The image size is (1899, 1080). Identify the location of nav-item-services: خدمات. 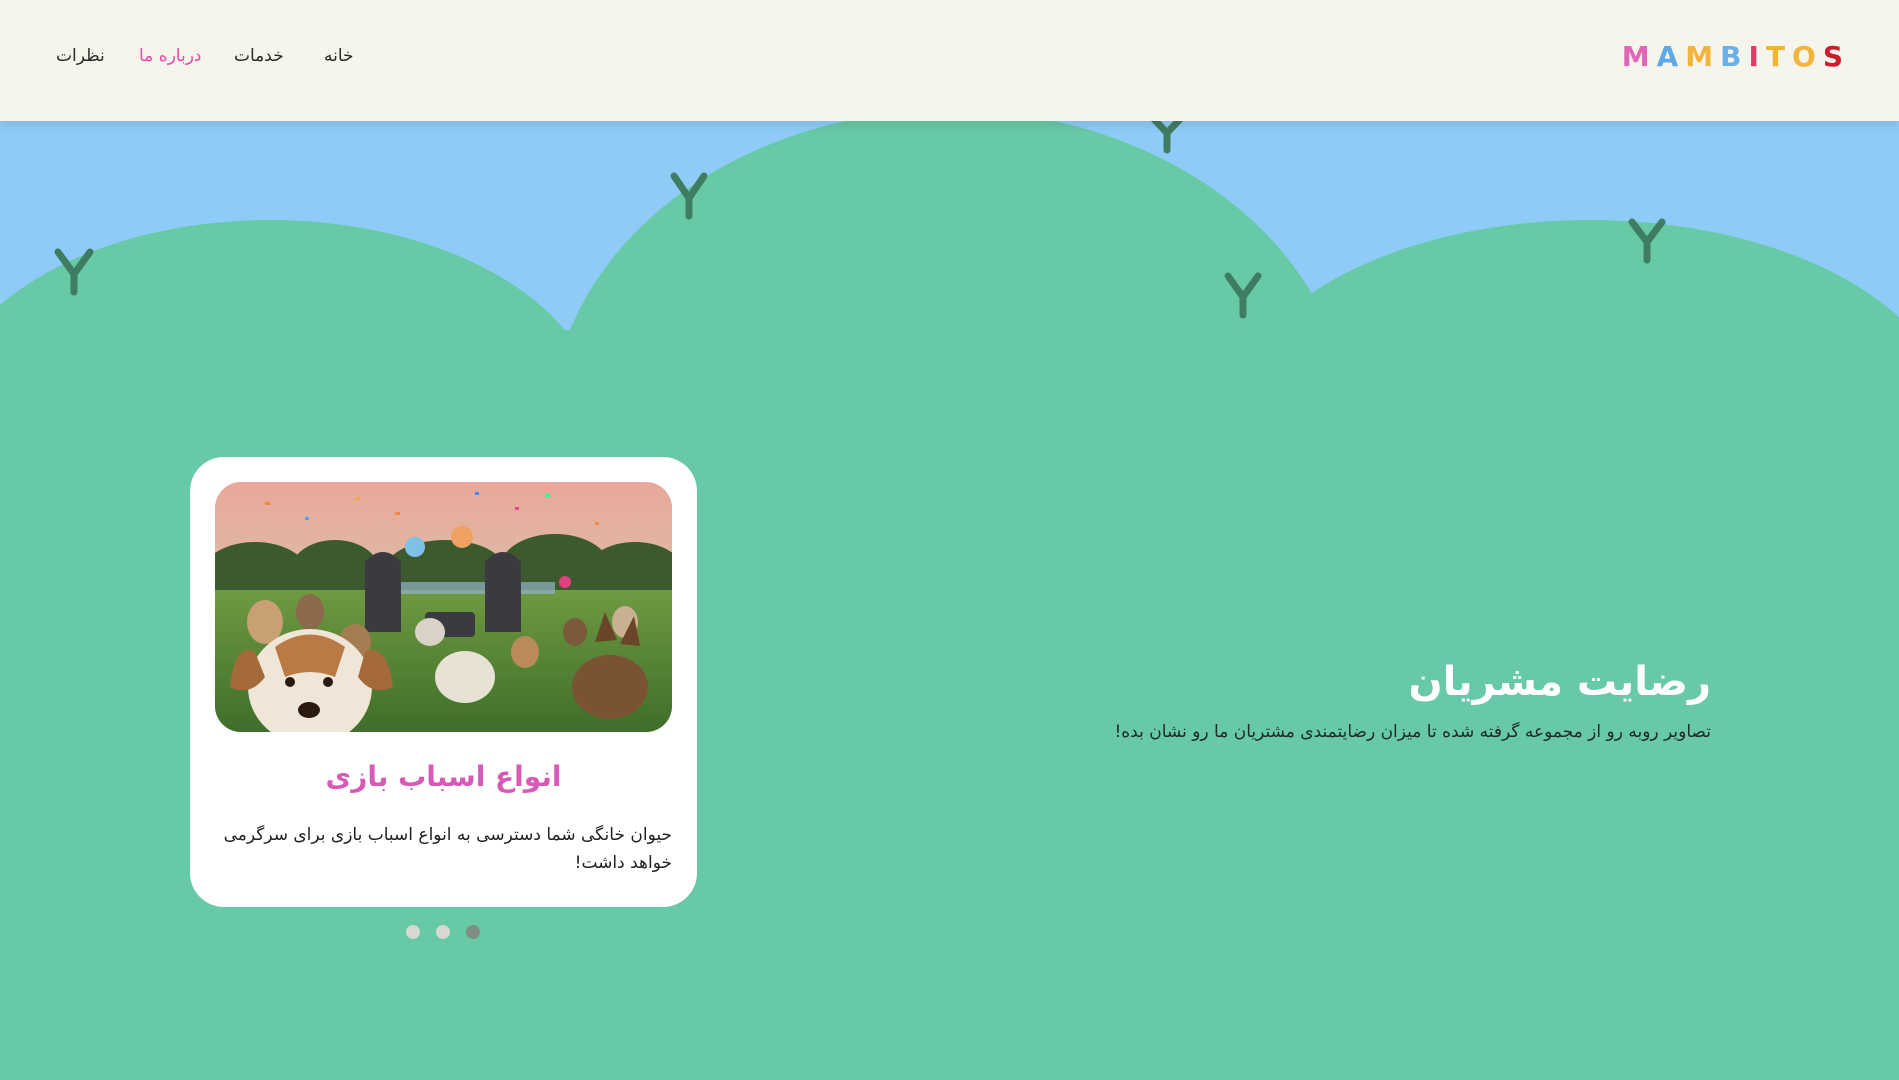
(269, 56).